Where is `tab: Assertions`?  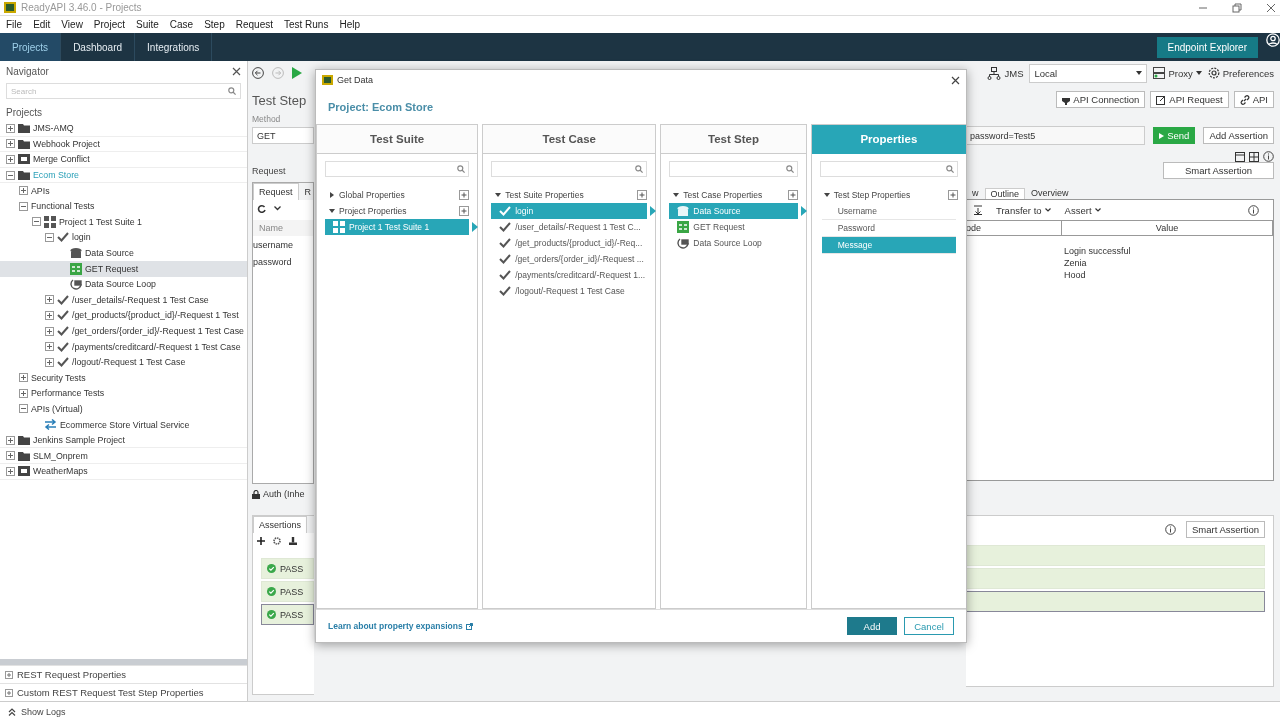
tab: Assertions is located at coordinates (280, 524).